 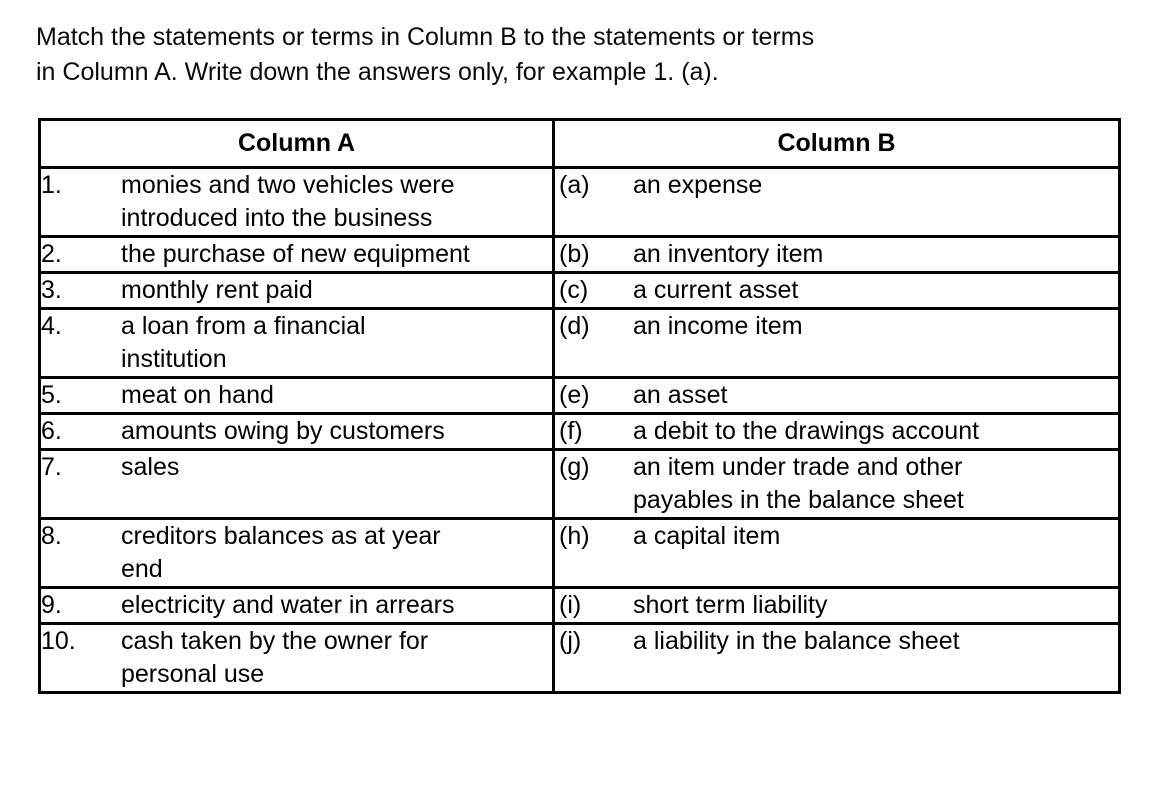 I want to click on item-number: 3., so click(x=51, y=290).